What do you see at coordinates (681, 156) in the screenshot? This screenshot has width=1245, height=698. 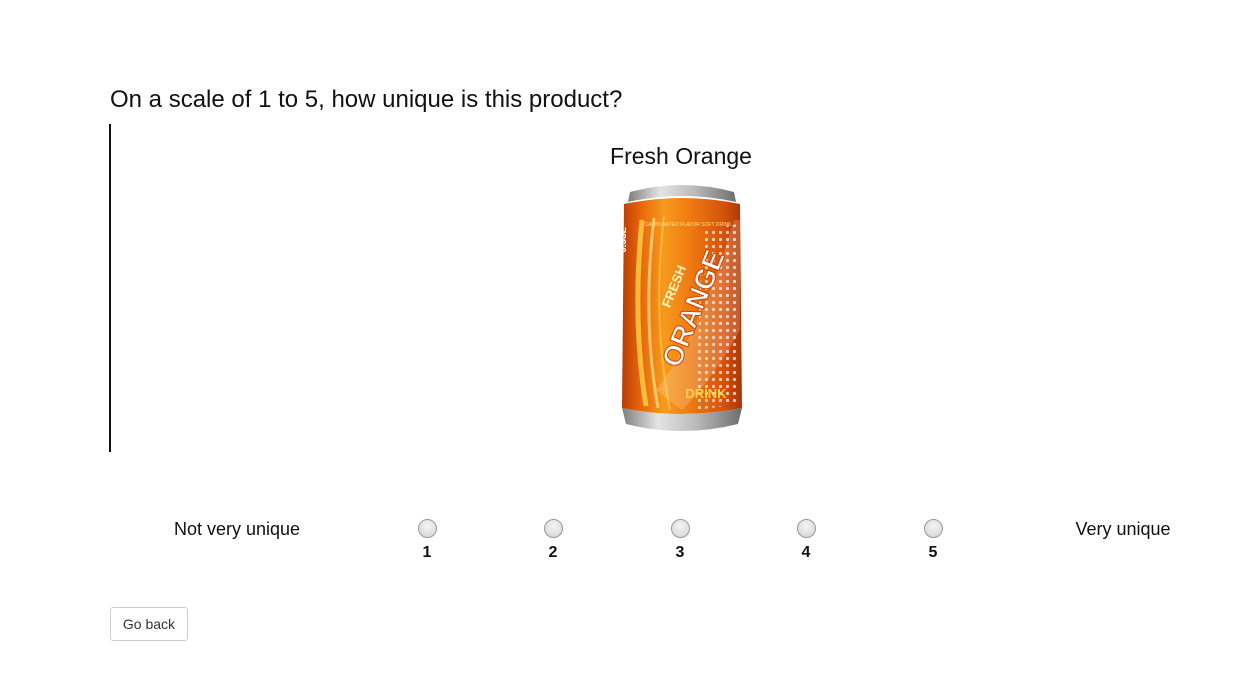 I see `product-name: Fresh Orange` at bounding box center [681, 156].